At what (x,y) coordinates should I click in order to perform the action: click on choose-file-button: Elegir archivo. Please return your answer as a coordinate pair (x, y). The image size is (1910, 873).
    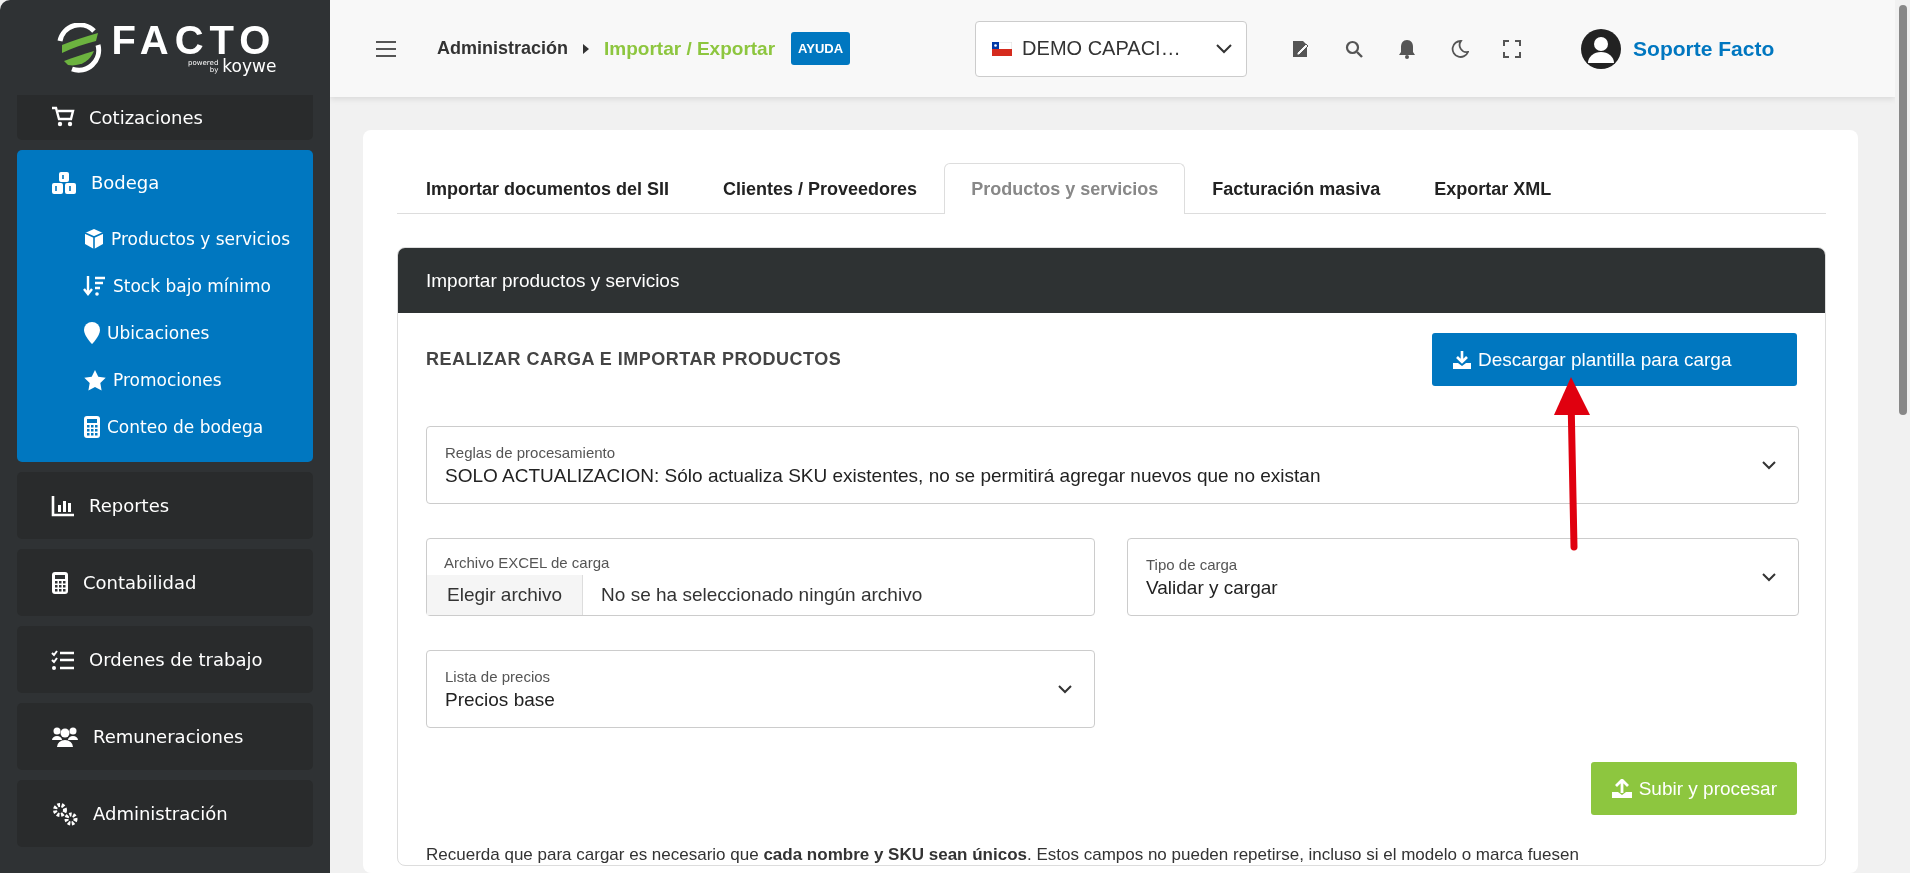
    Looking at the image, I should click on (505, 595).